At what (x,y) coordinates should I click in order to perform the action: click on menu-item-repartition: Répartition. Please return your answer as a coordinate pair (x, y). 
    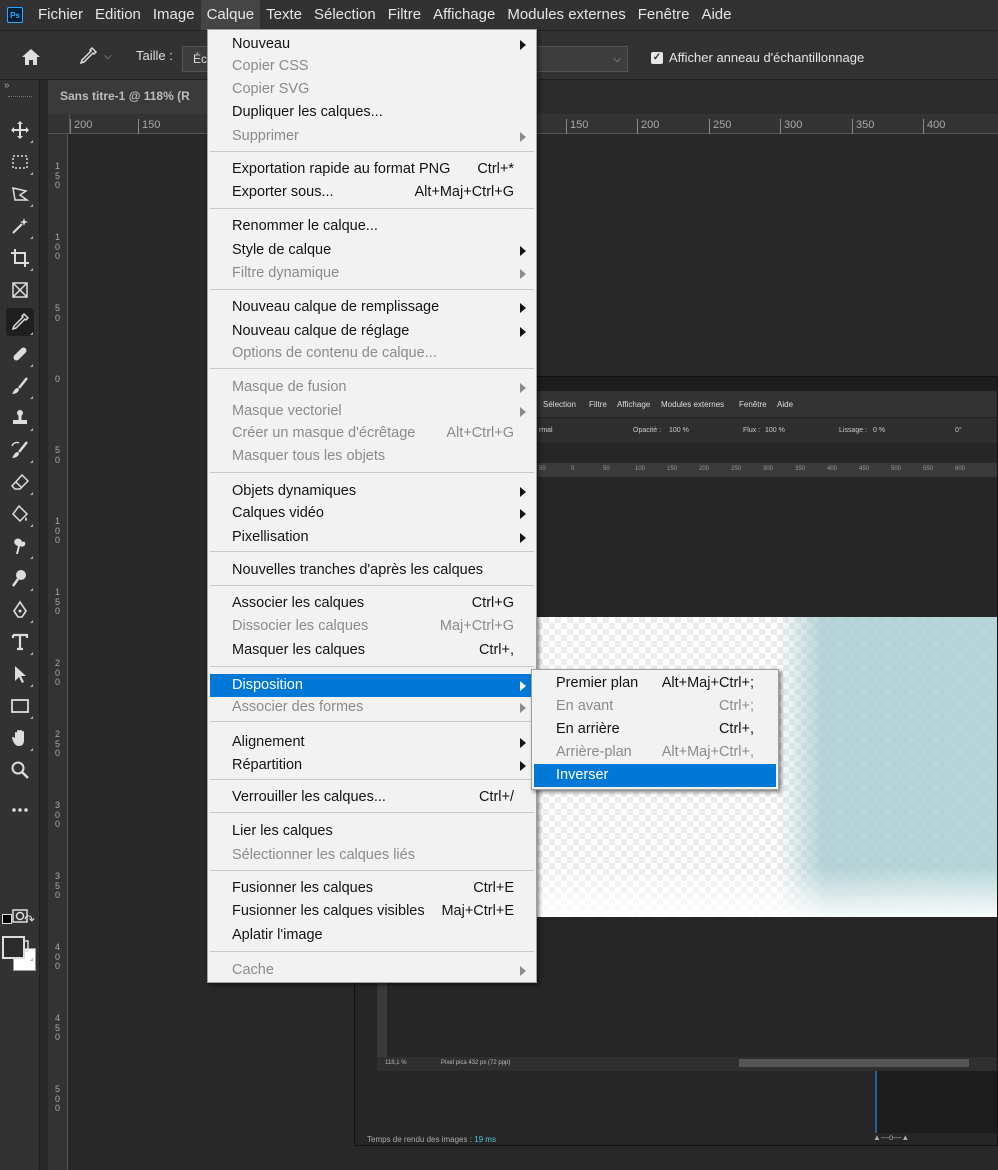
    Looking at the image, I should click on (372, 765).